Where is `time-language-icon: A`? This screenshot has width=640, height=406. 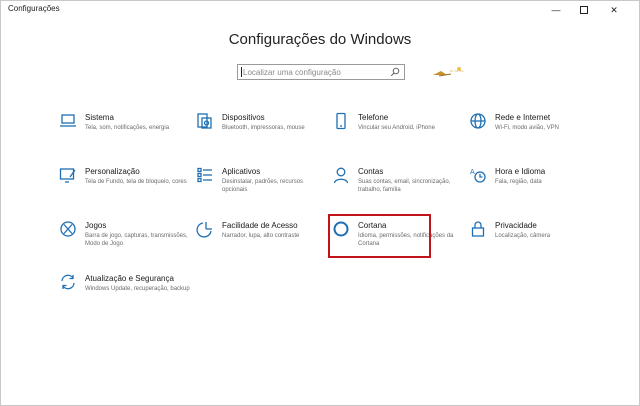
time-language-icon: A is located at coordinates (478, 175).